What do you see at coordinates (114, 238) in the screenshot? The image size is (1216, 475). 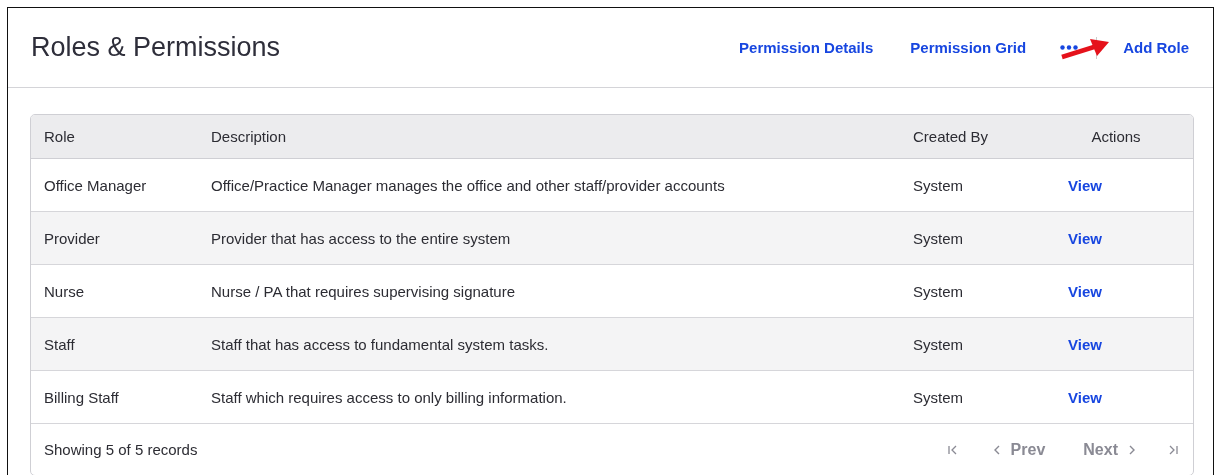 I see `table-cell: Provider` at bounding box center [114, 238].